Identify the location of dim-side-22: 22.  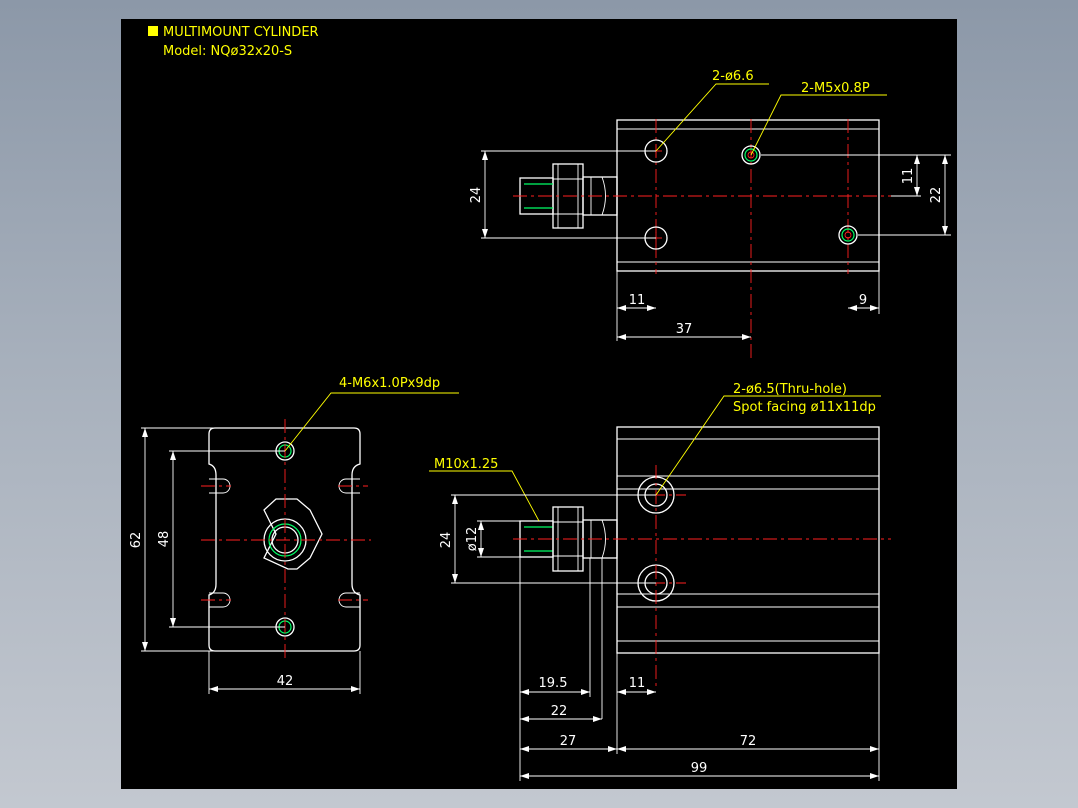
(559, 711).